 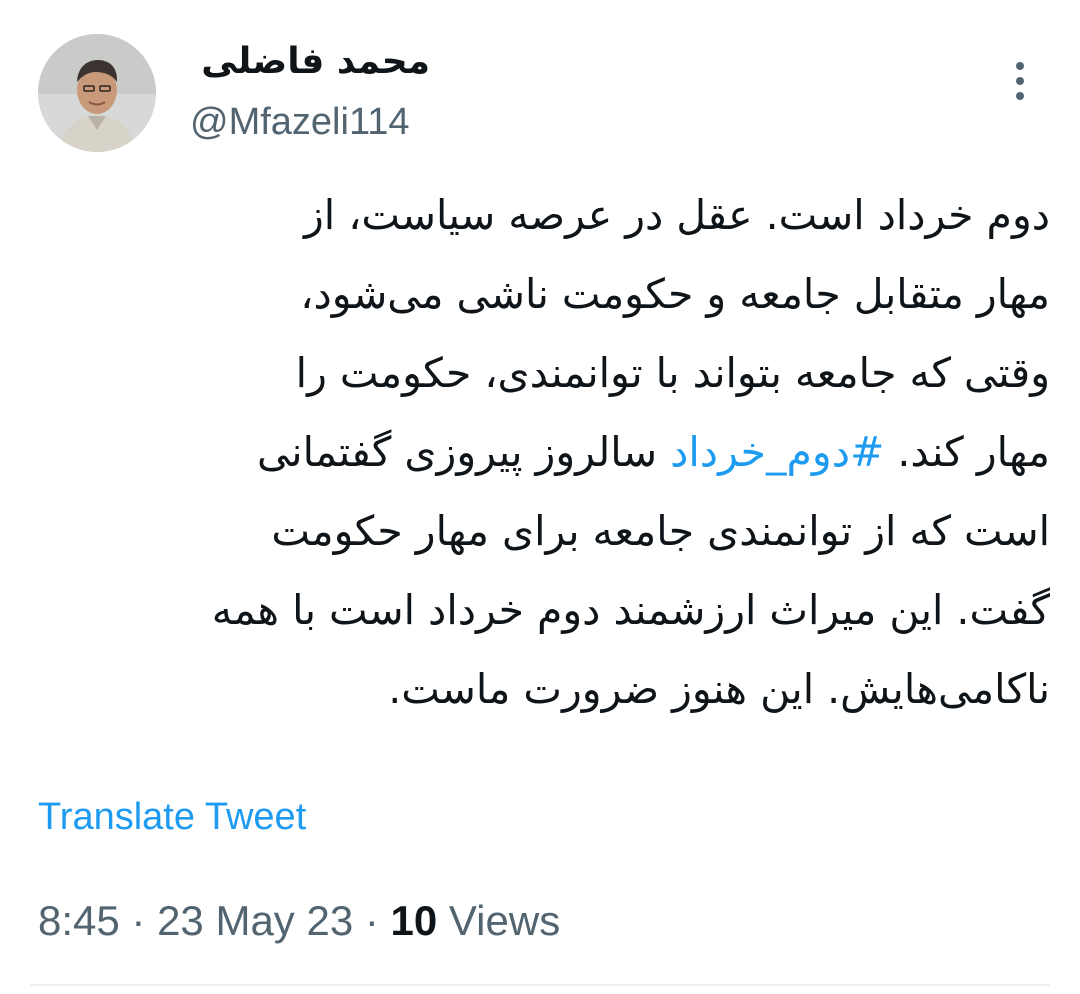 What do you see at coordinates (255, 920) in the screenshot?
I see `tweet-date: 23 May 23` at bounding box center [255, 920].